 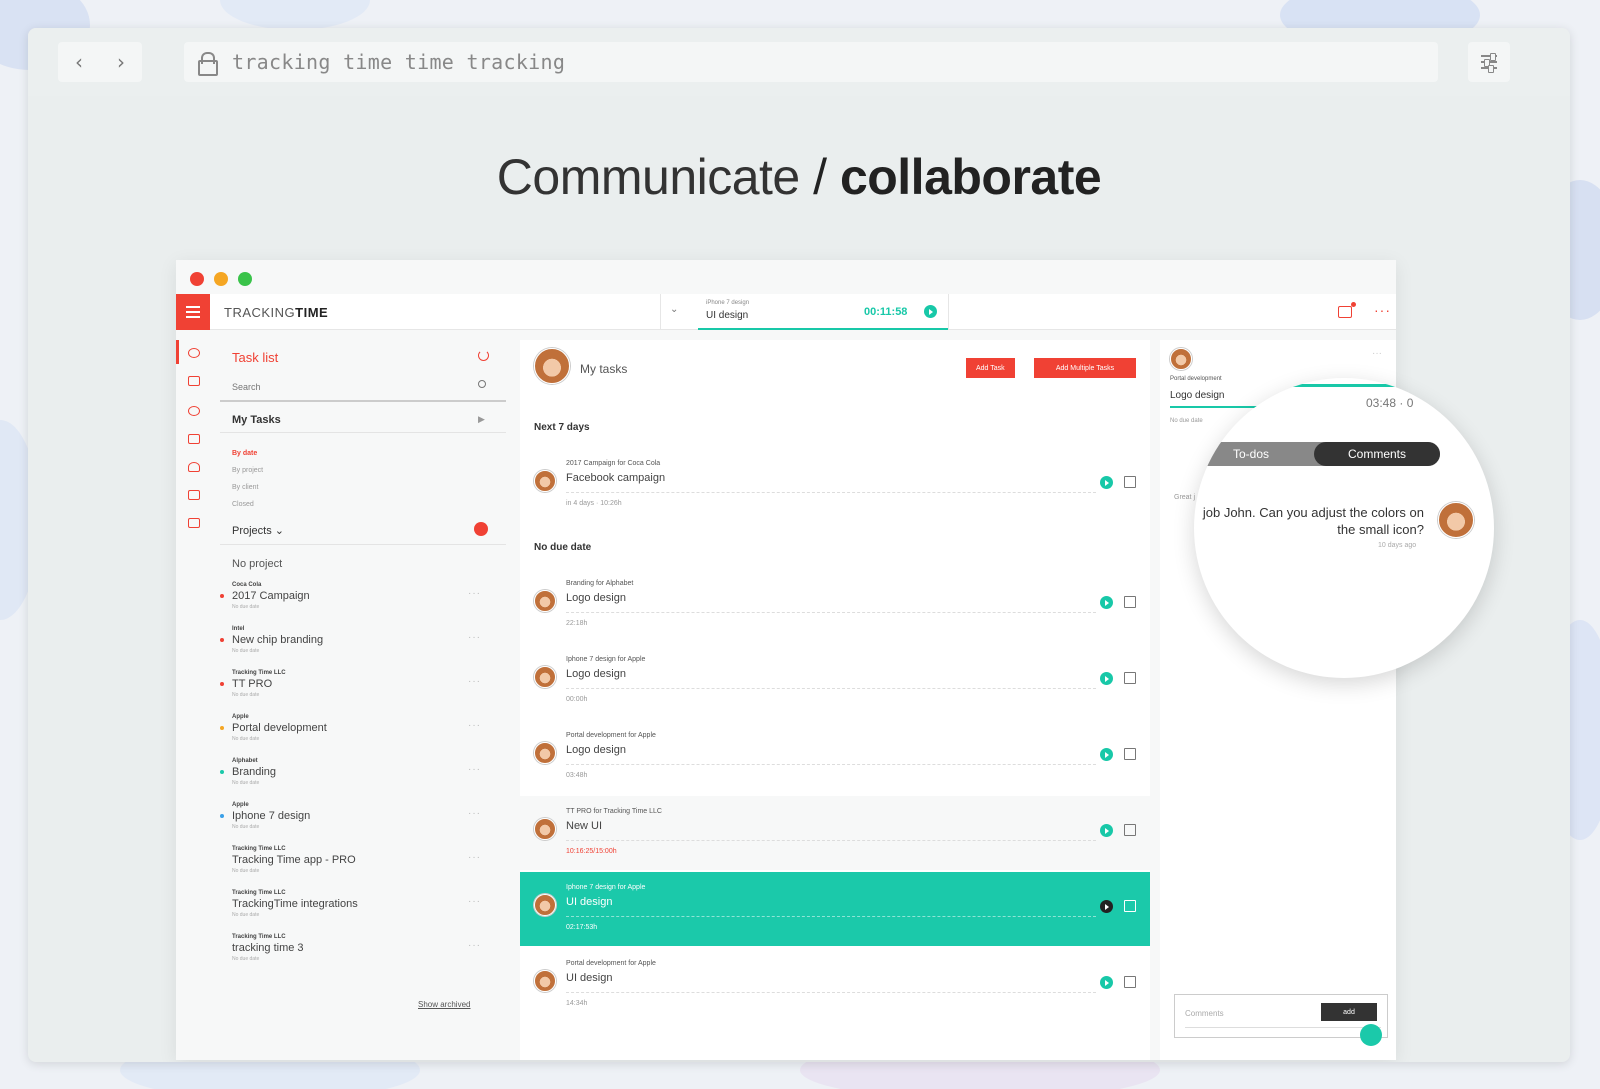 What do you see at coordinates (594, 503) in the screenshot?
I see `task-meta: in 4 days · 10:26h` at bounding box center [594, 503].